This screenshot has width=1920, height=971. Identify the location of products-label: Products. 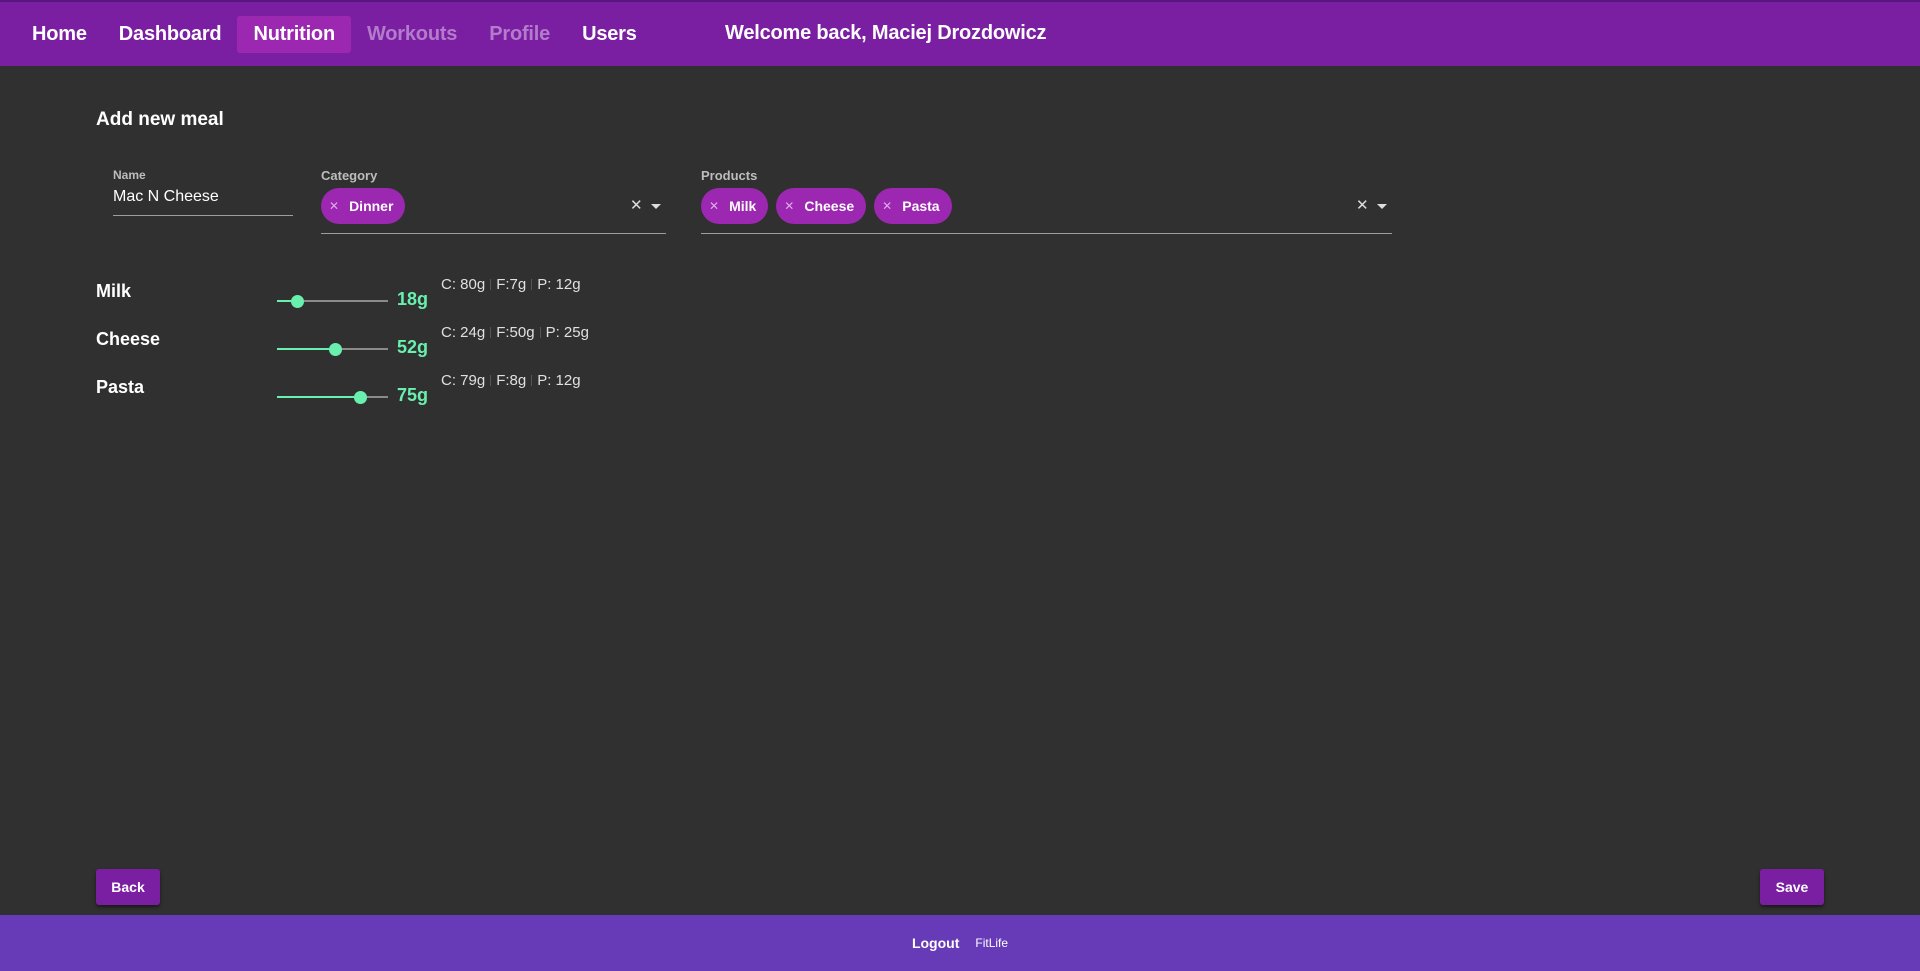
(729, 175).